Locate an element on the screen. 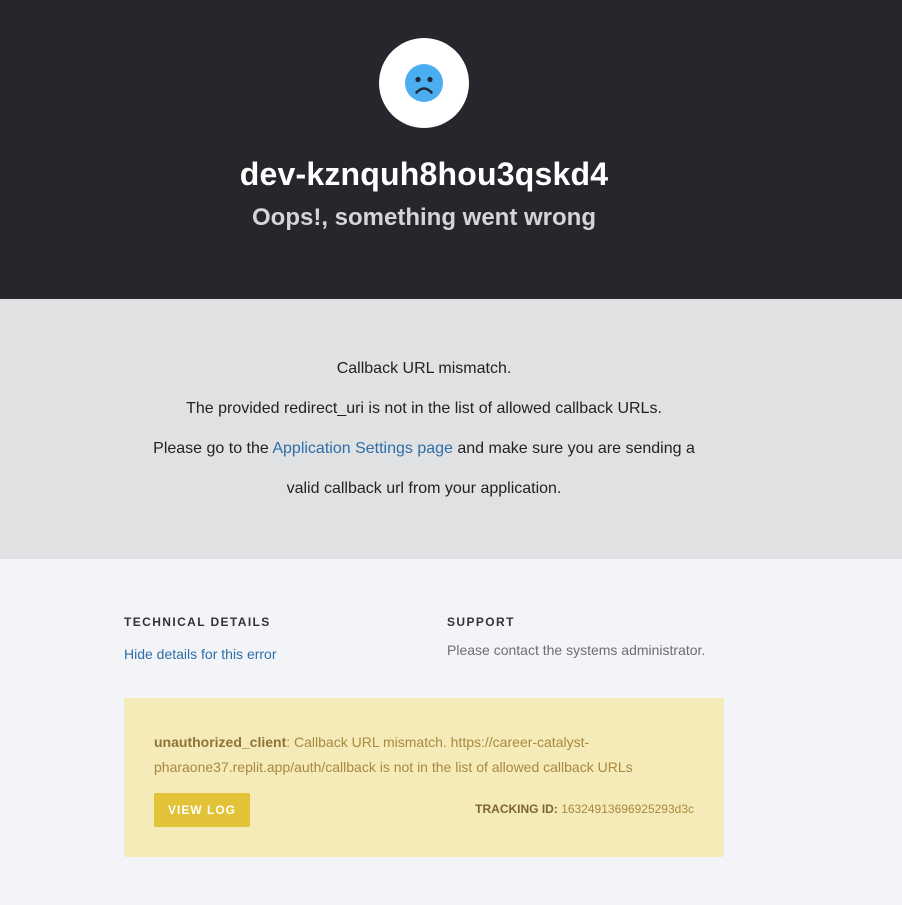 This screenshot has height=905, width=902. technical-details-heading: TECHNICAL DETAILS is located at coordinates (197, 622).